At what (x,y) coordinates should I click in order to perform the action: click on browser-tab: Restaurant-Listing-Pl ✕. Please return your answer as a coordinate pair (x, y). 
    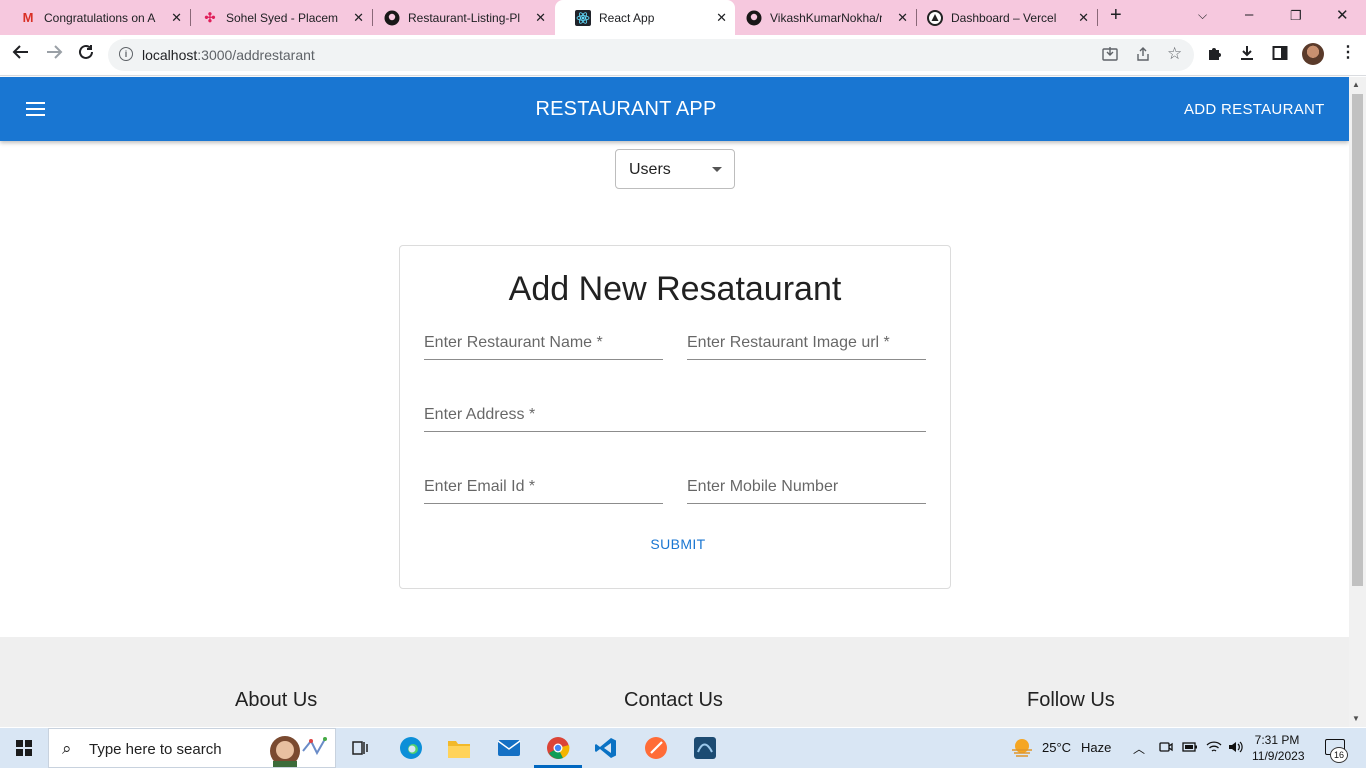
    Looking at the image, I should click on (459, 17).